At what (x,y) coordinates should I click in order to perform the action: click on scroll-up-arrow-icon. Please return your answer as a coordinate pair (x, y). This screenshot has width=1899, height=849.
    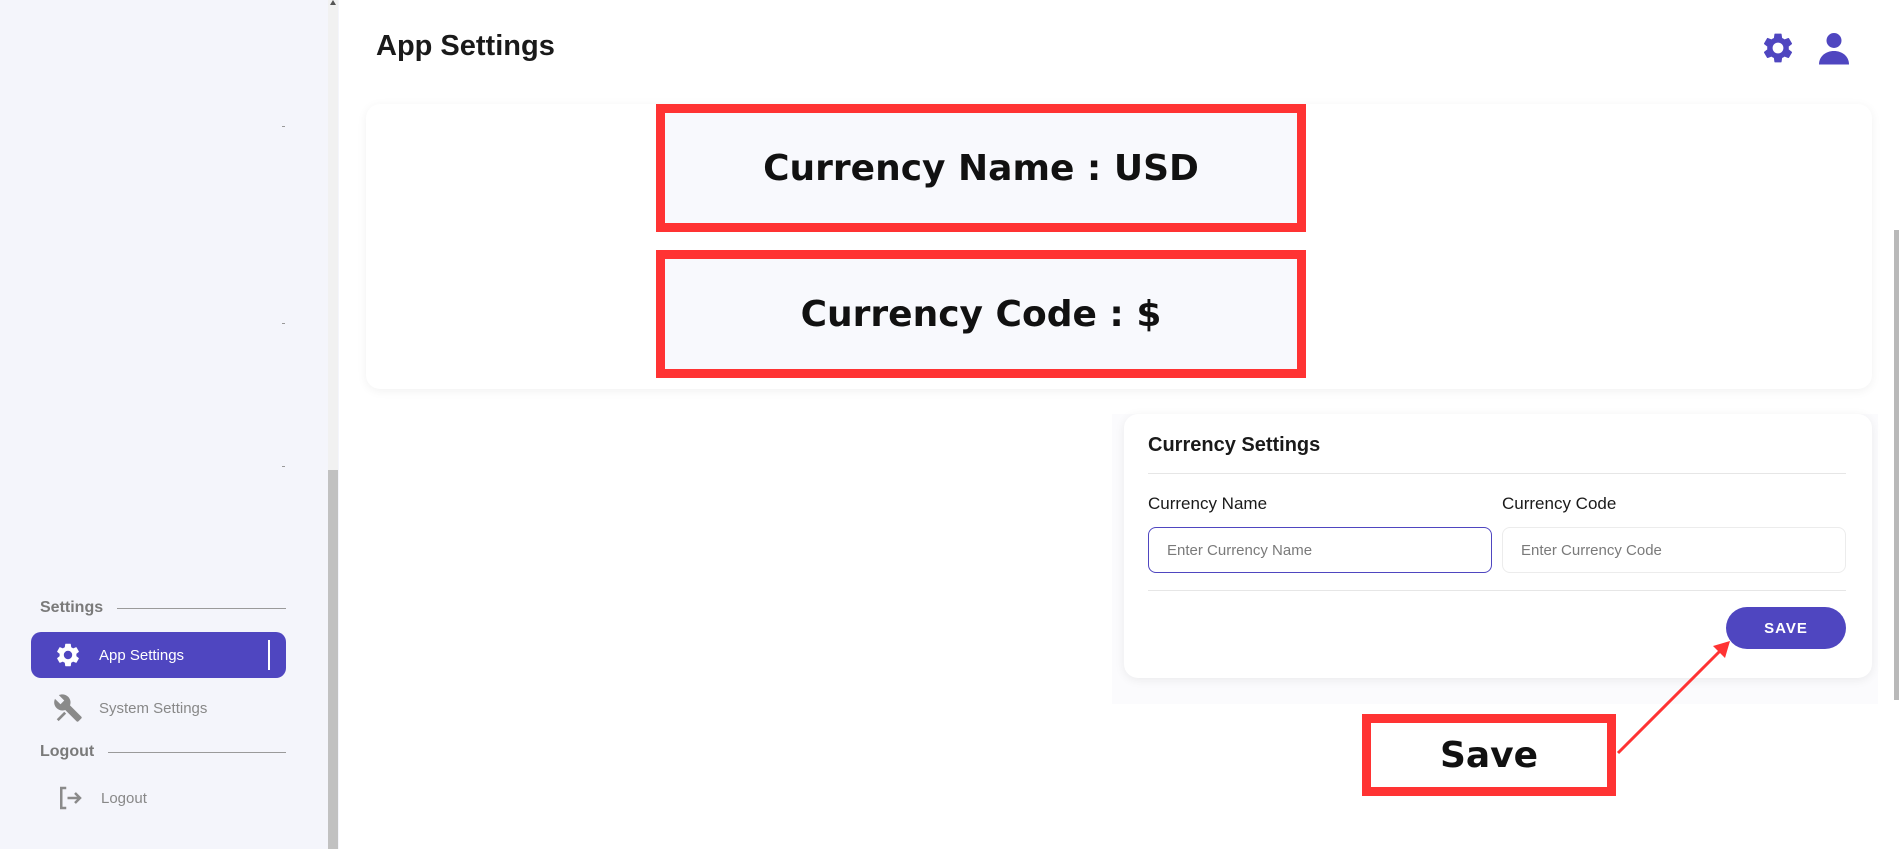
    Looking at the image, I should click on (333, 2).